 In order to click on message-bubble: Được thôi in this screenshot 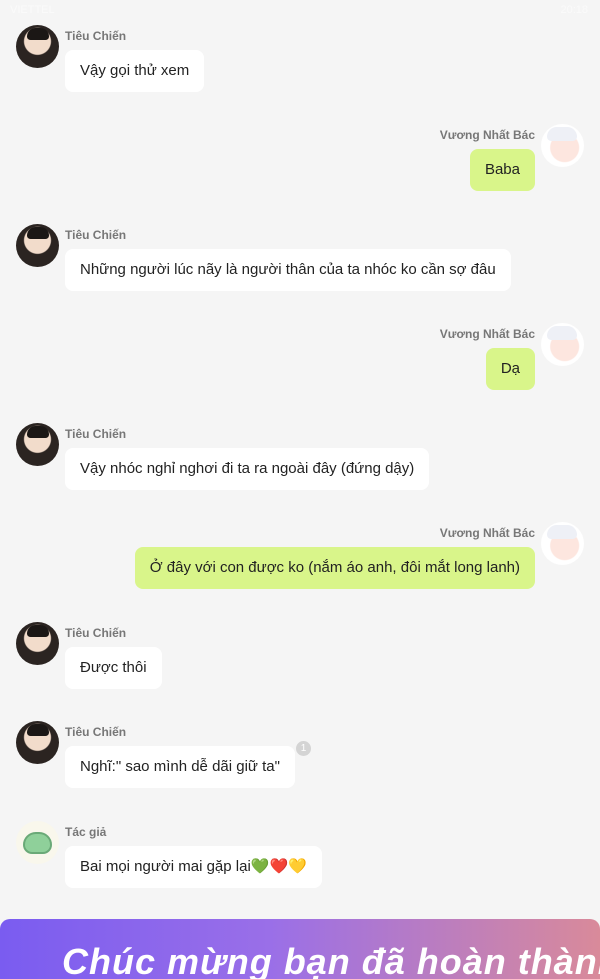, I will do `click(113, 668)`.